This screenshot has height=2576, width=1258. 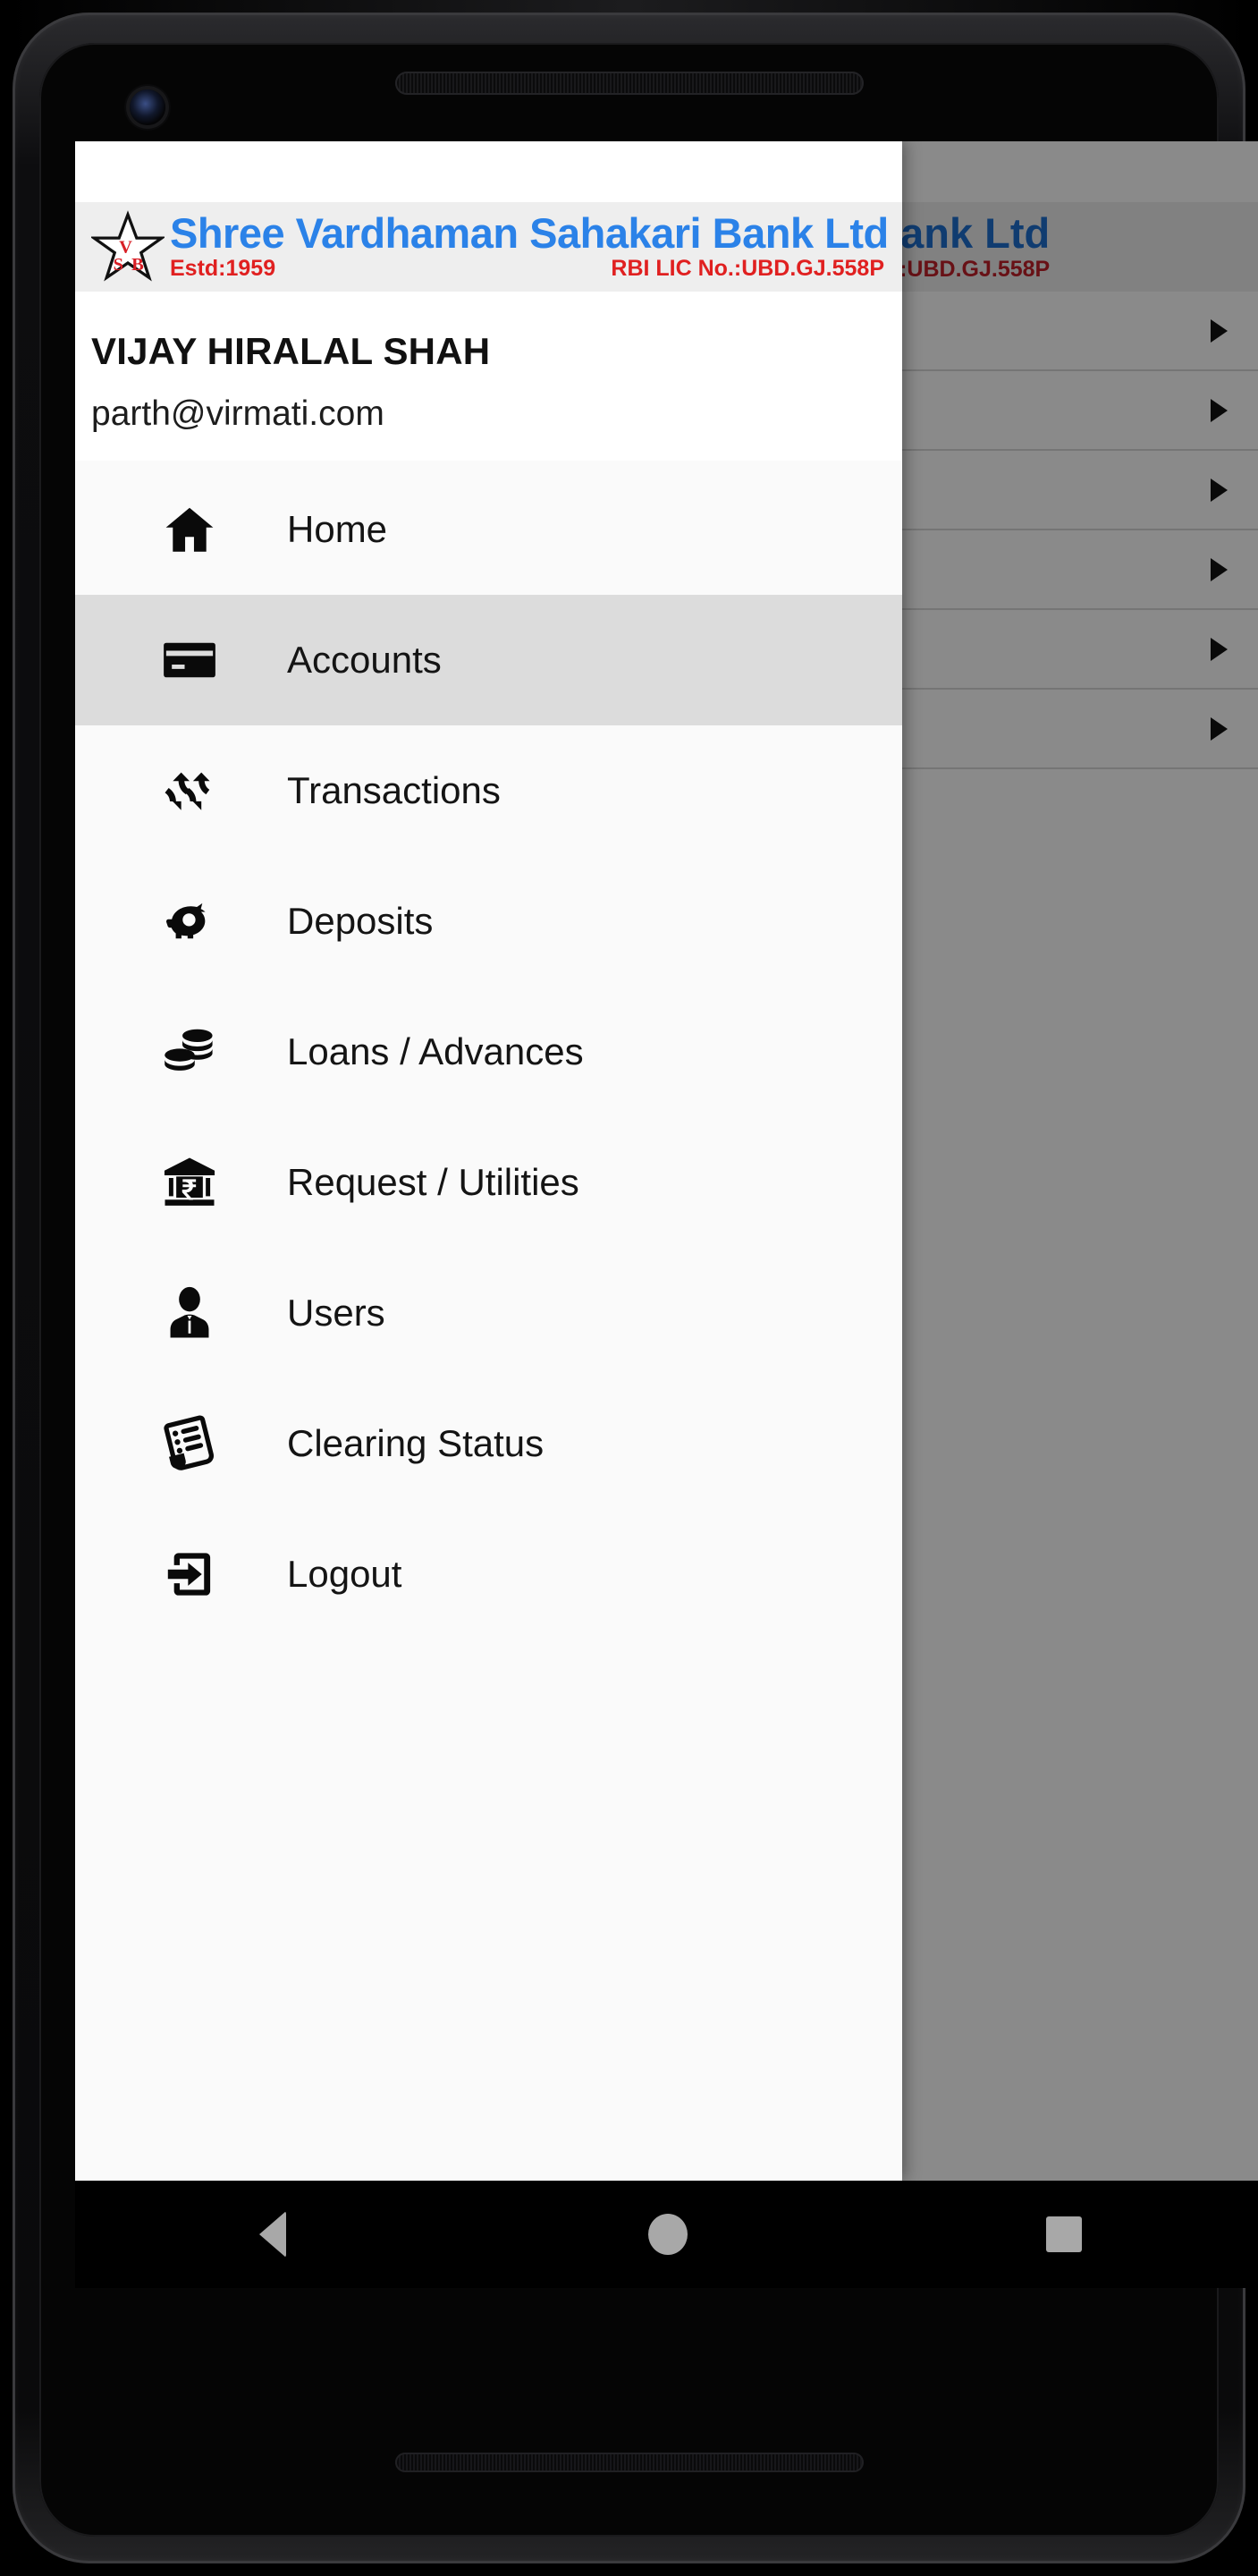 I want to click on star-logo-vsb-icon: V S B, so click(x=127, y=247).